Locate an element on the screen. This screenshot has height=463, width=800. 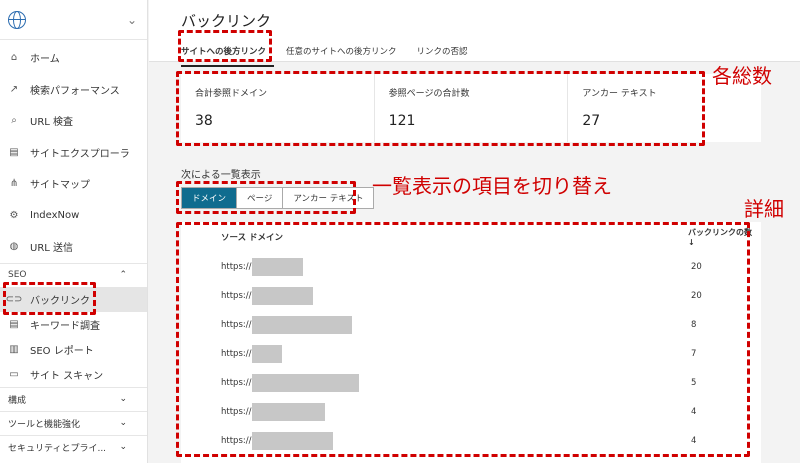
stats-panel: 合計参照ドメイン 38 参照ページの合計数 121 アンカー テキスト 27 is located at coordinates (471, 108).